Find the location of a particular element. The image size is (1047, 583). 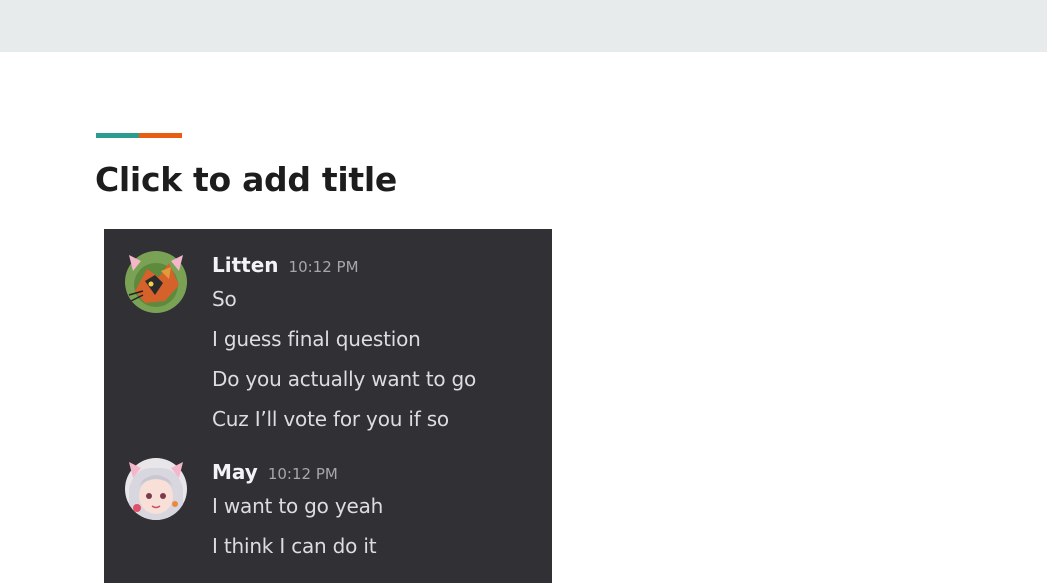

message-header: Litten 10:12 PM is located at coordinates (285, 265).